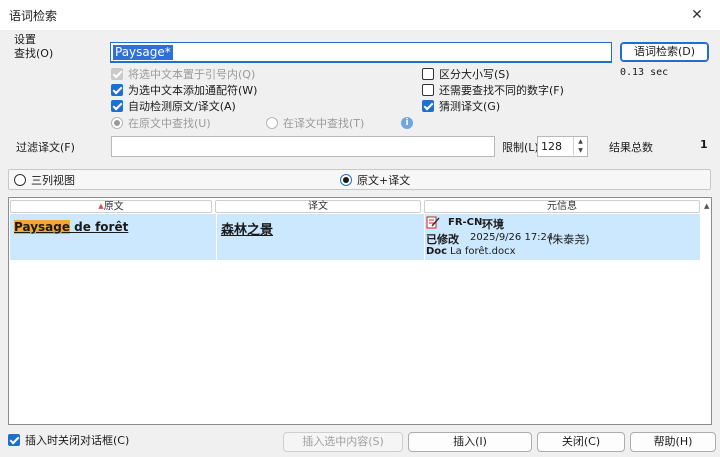 The height and width of the screenshot is (457, 720). What do you see at coordinates (493, 224) in the screenshot?
I see `tm-name: 环境` at bounding box center [493, 224].